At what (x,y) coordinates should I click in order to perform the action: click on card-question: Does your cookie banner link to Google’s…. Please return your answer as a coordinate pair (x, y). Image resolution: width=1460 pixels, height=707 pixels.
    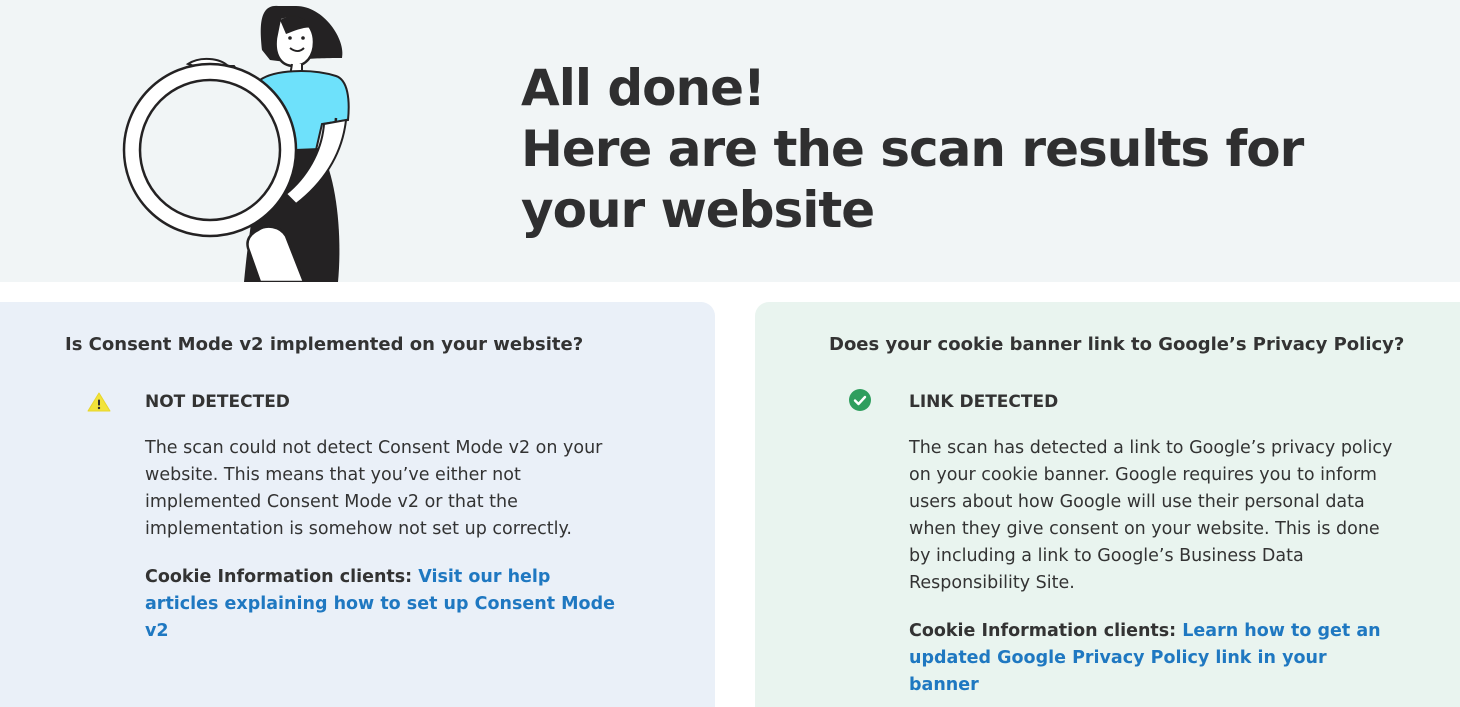
    Looking at the image, I should click on (1117, 344).